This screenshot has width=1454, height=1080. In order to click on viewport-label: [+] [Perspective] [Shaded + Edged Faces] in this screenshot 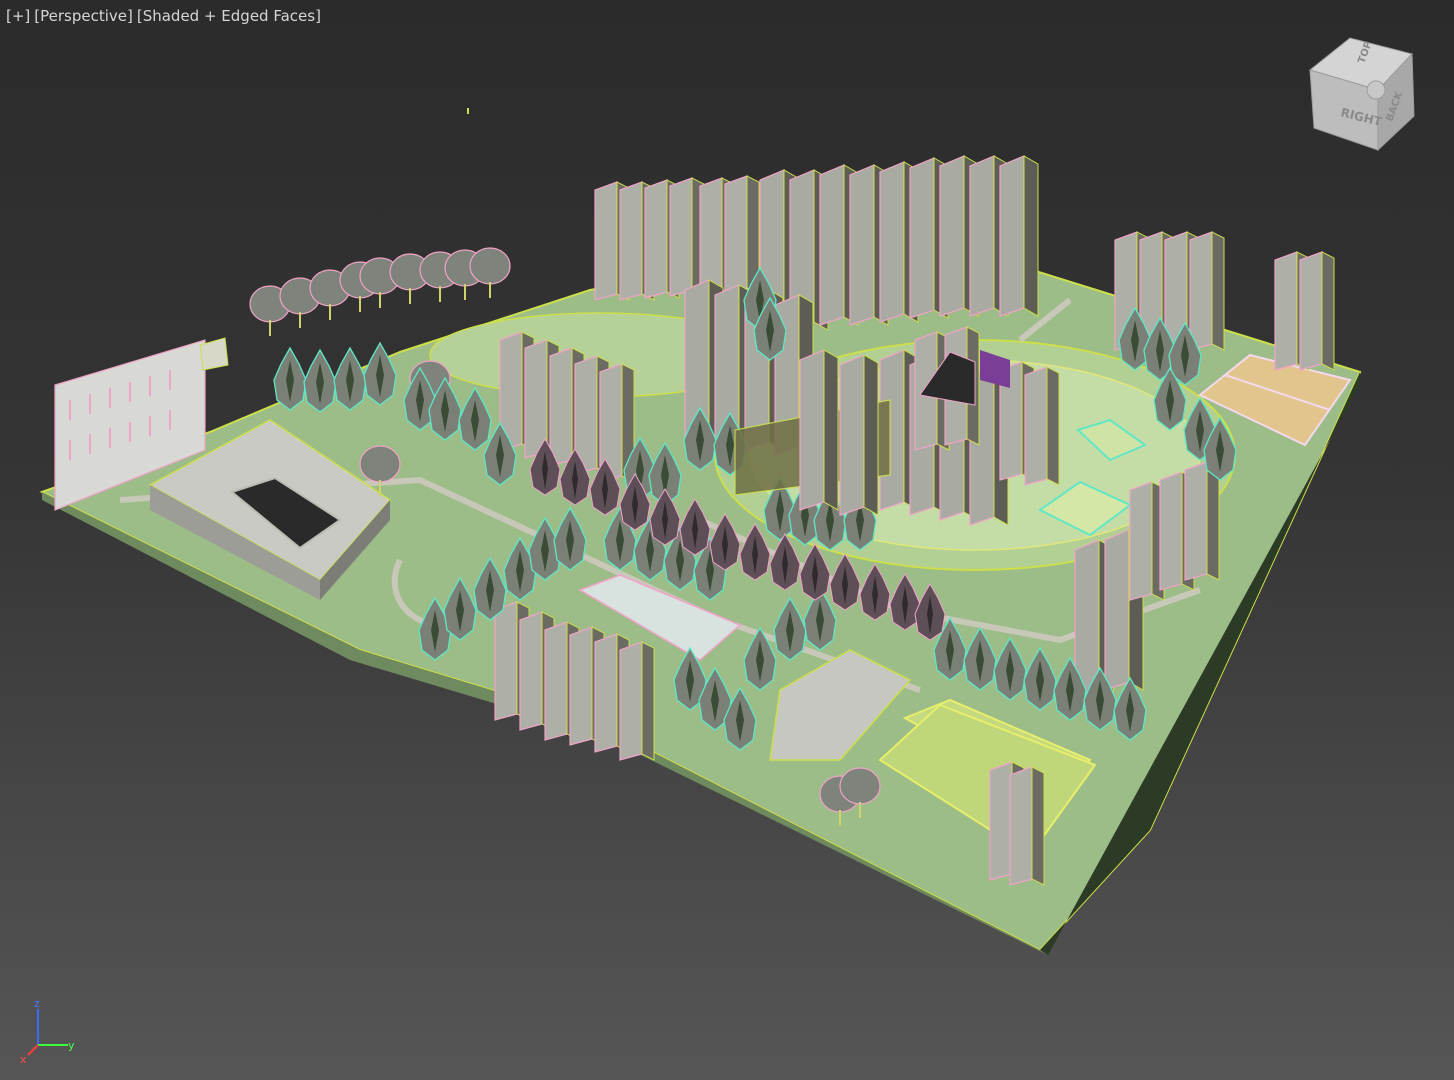, I will do `click(163, 16)`.